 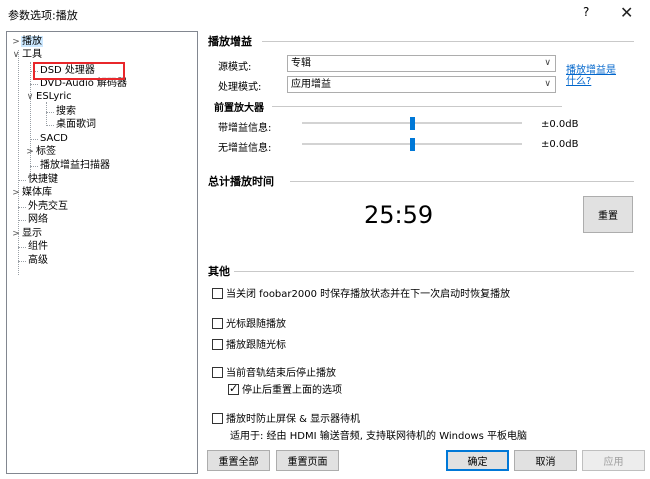 I want to click on tree-item-label: 桌面歌词, so click(x=76, y=124).